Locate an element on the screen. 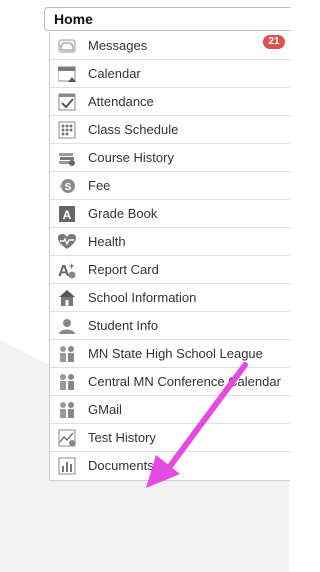 This screenshot has height=572, width=320. menu-item-label: Fee is located at coordinates (99, 185).